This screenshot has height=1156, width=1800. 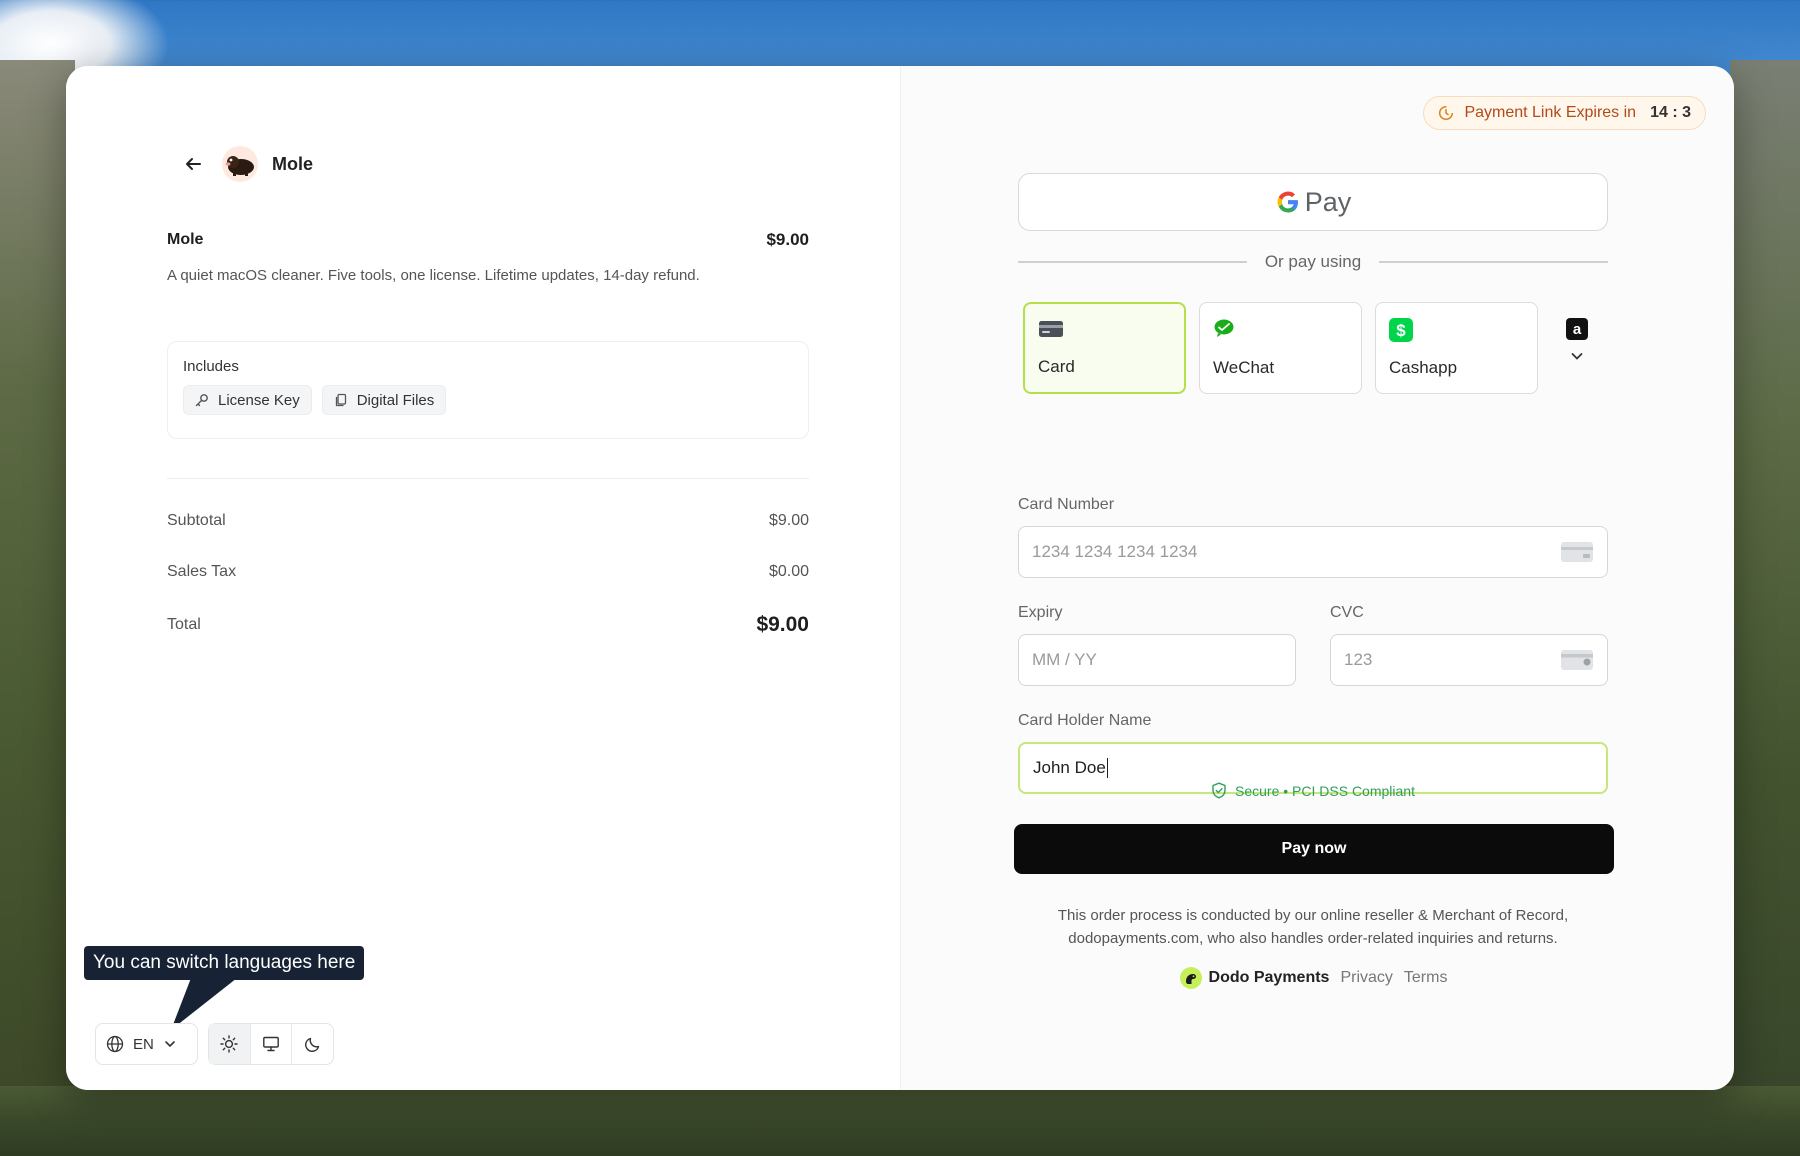 What do you see at coordinates (1066, 504) in the screenshot?
I see `card-number-label: Card Number` at bounding box center [1066, 504].